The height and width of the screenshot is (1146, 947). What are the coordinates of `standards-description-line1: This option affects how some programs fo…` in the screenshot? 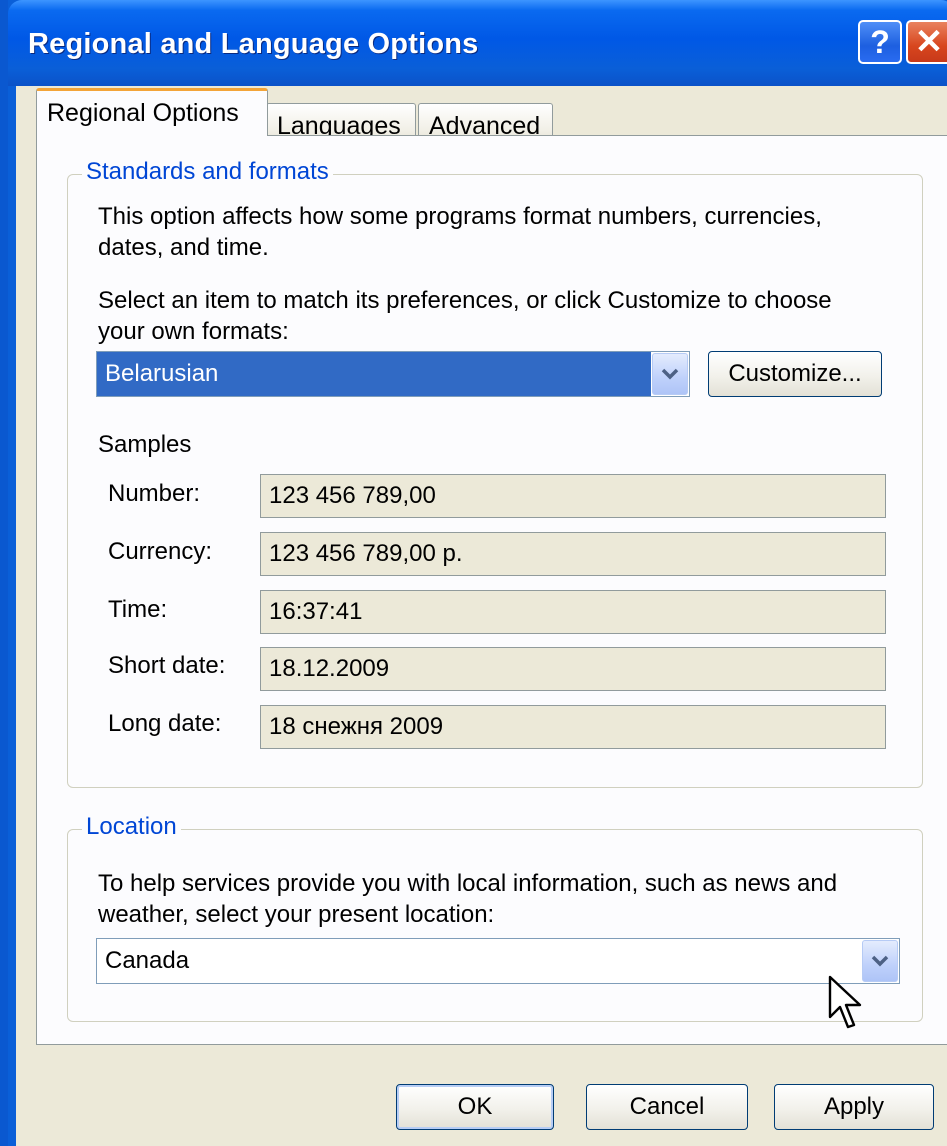 It's located at (460, 216).